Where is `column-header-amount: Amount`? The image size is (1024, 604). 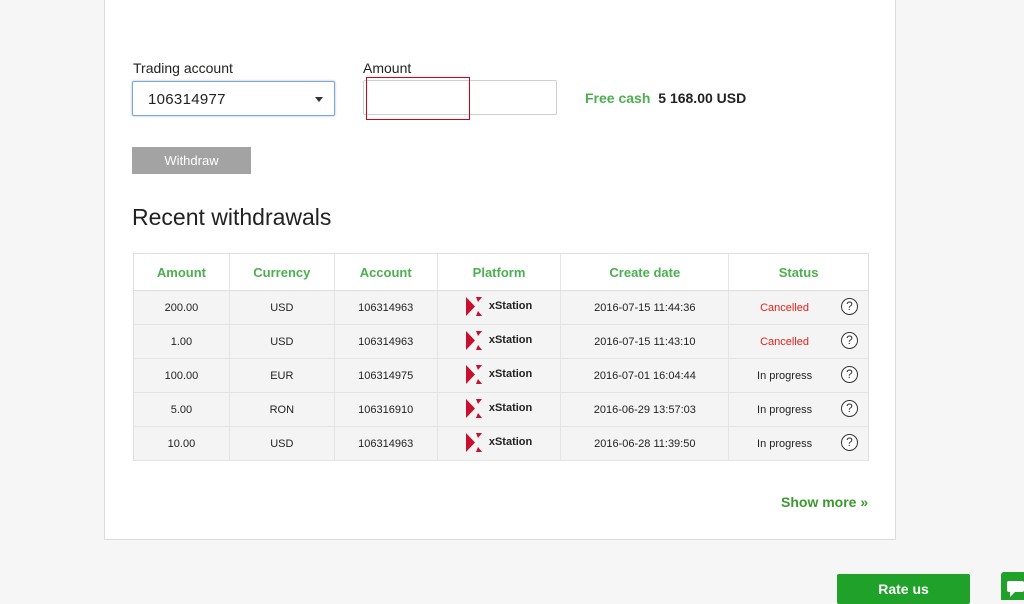 column-header-amount: Amount is located at coordinates (181, 272).